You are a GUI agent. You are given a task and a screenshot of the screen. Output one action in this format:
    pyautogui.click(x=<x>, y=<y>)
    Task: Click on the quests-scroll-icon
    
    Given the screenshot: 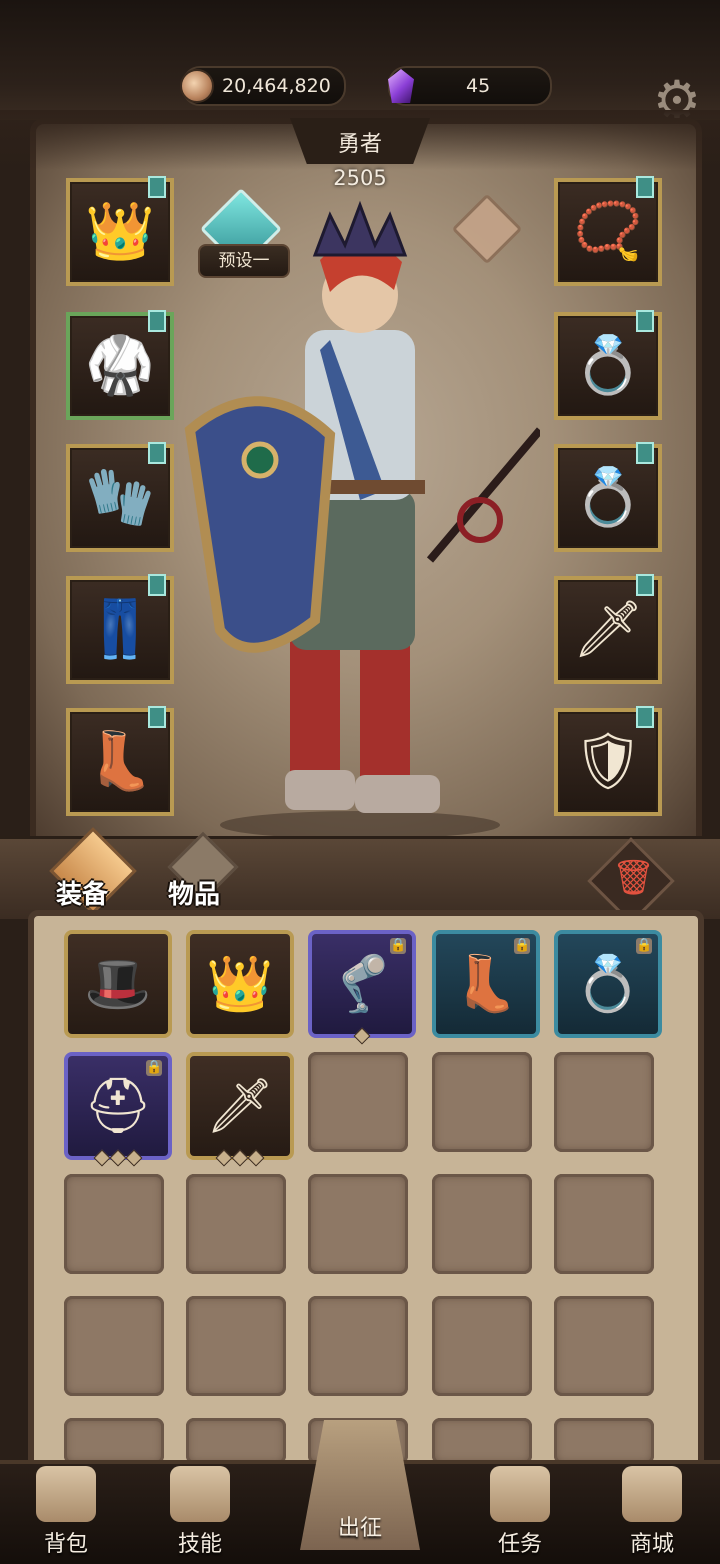 What is the action you would take?
    pyautogui.click(x=520, y=1494)
    